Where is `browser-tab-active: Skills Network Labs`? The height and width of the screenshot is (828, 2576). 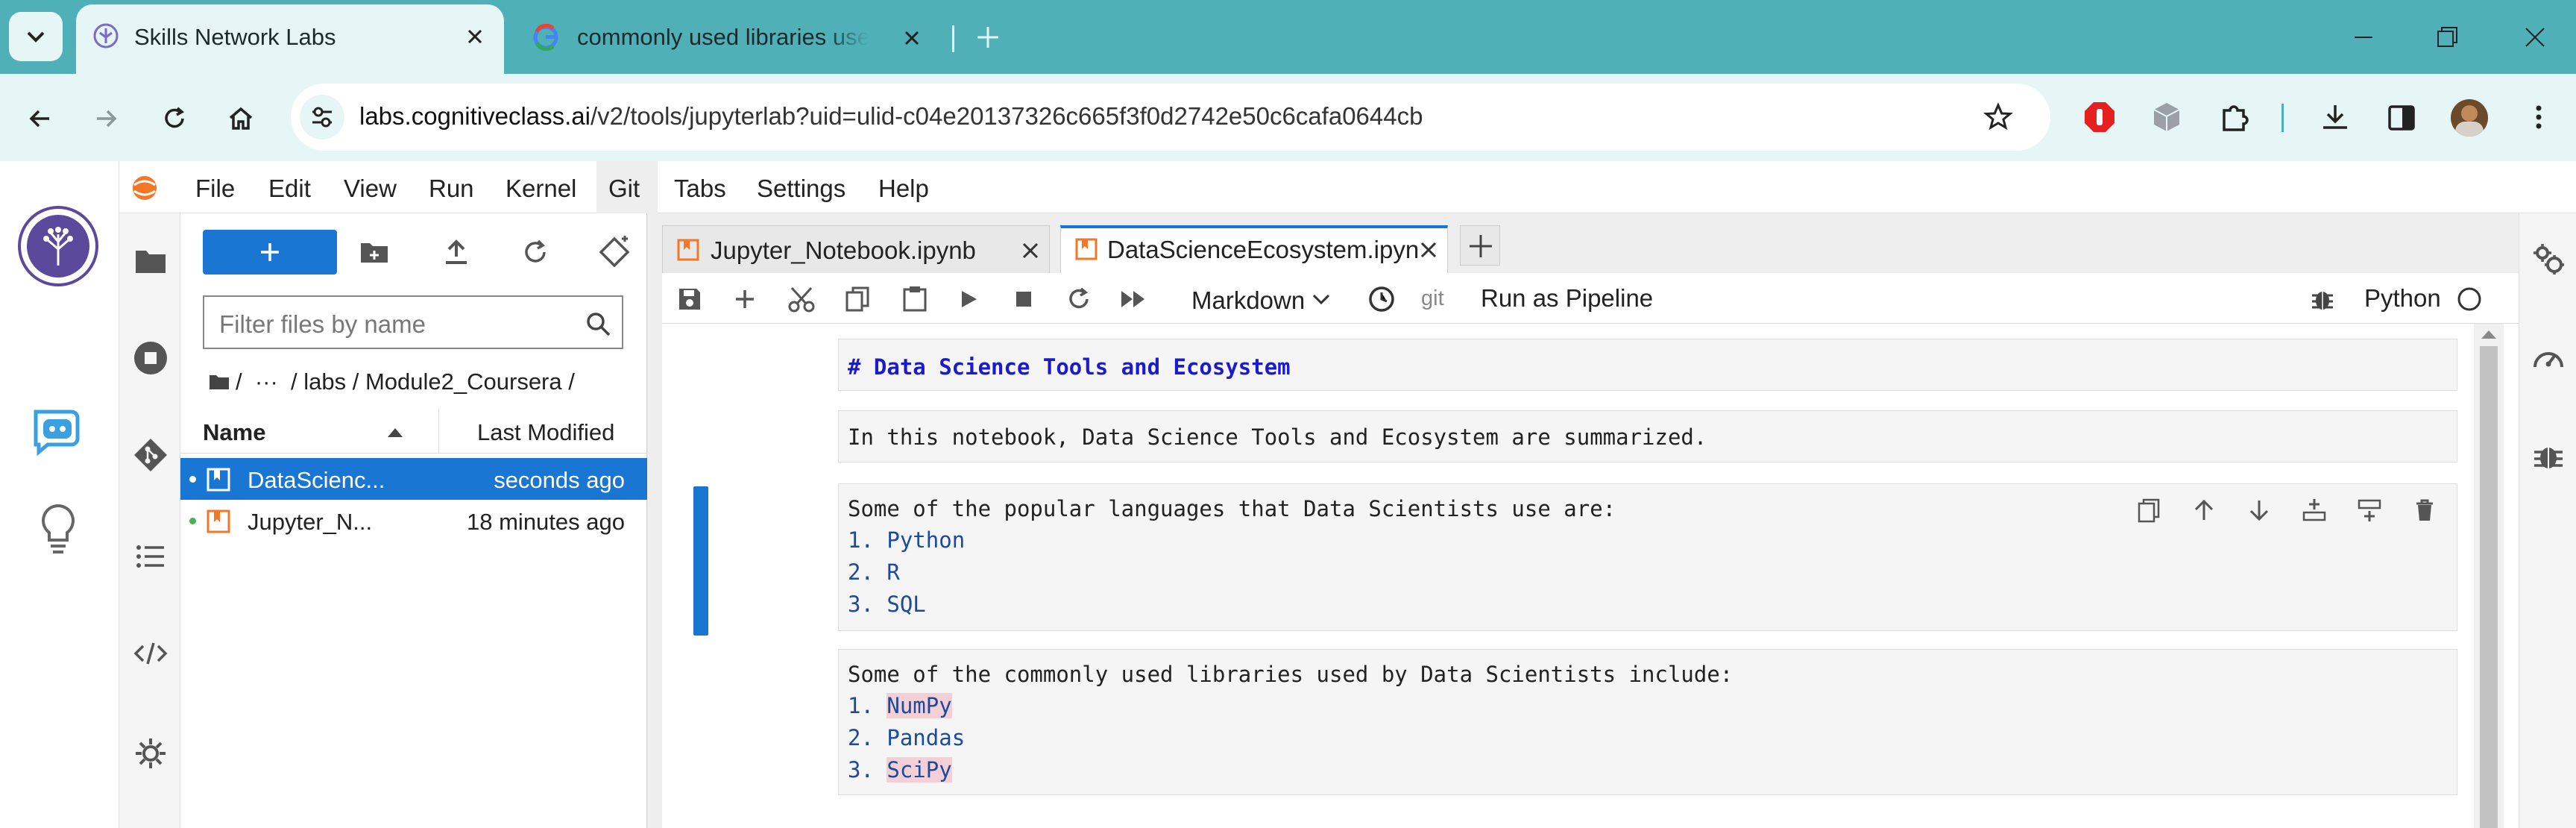
browser-tab-active: Skills Network Labs is located at coordinates (290, 39).